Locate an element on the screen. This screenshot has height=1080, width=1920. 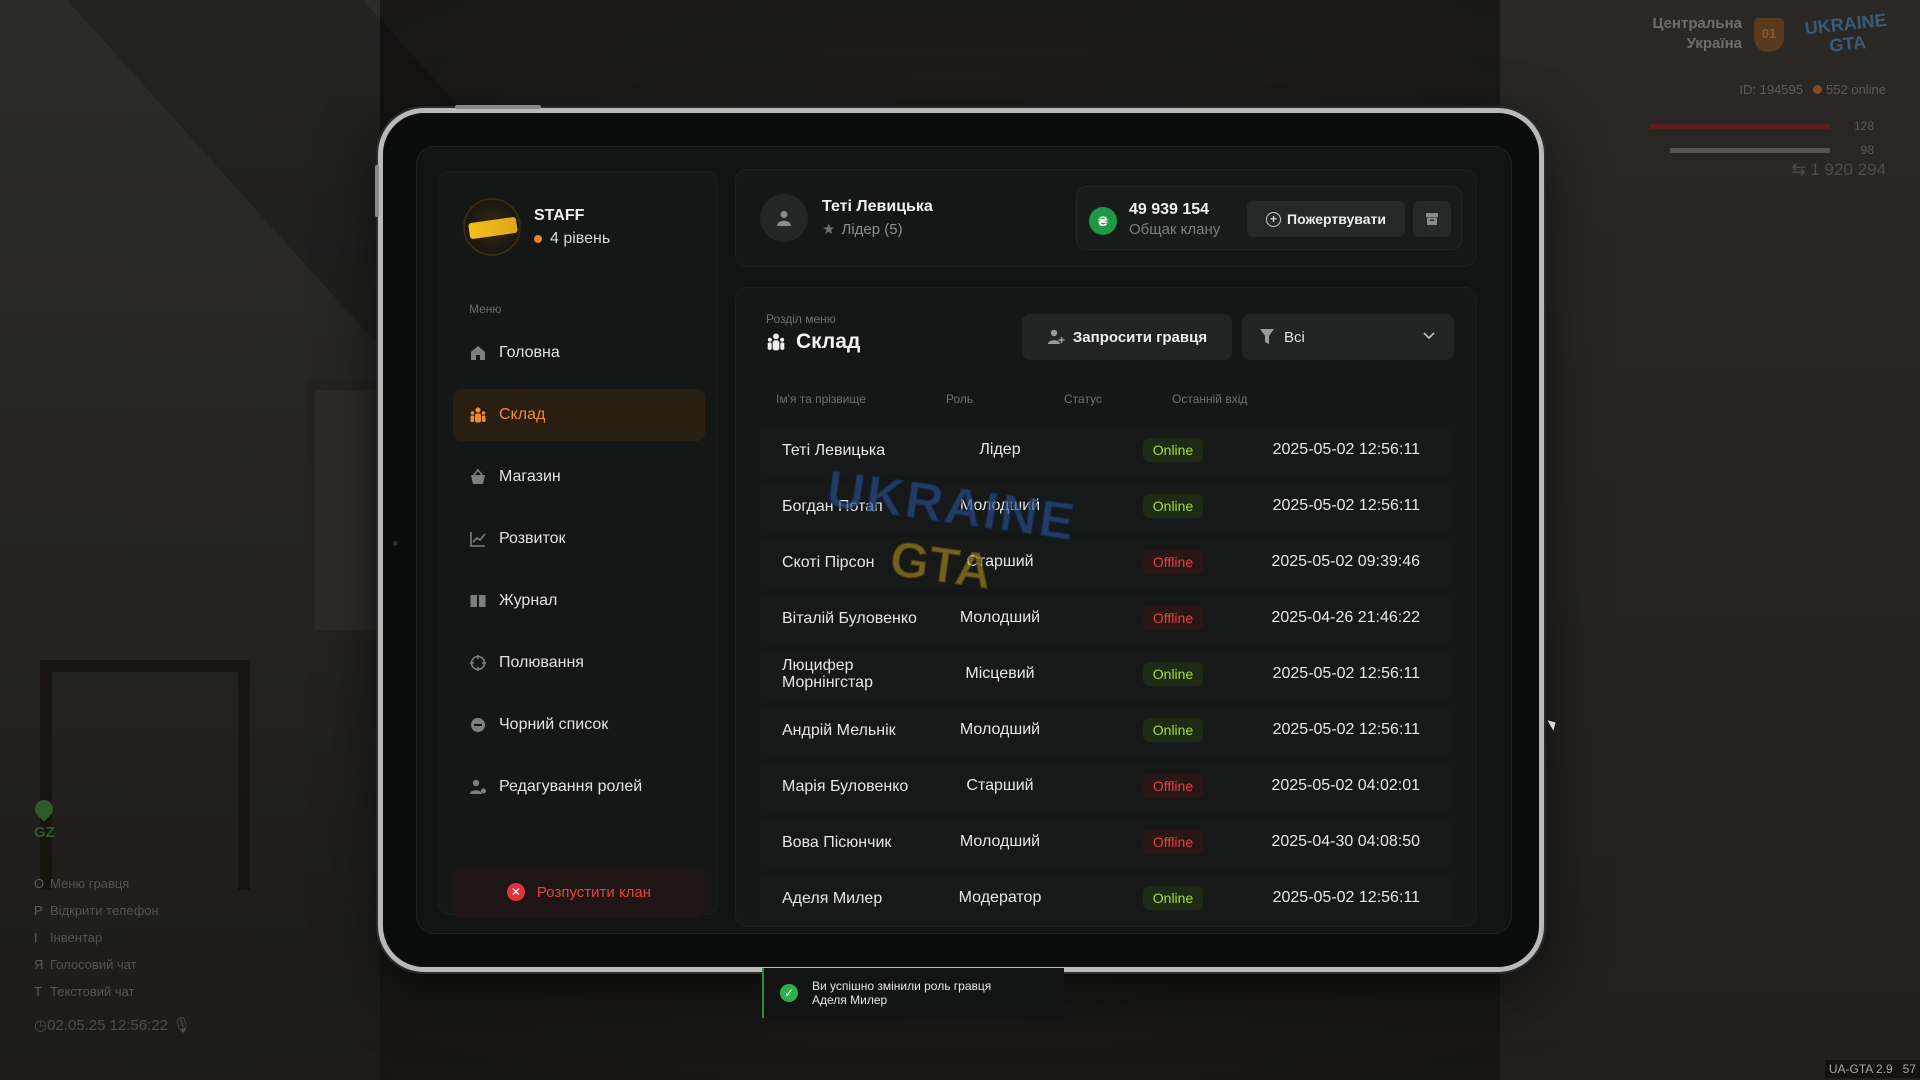
chevron-down-icon is located at coordinates (1429, 336).